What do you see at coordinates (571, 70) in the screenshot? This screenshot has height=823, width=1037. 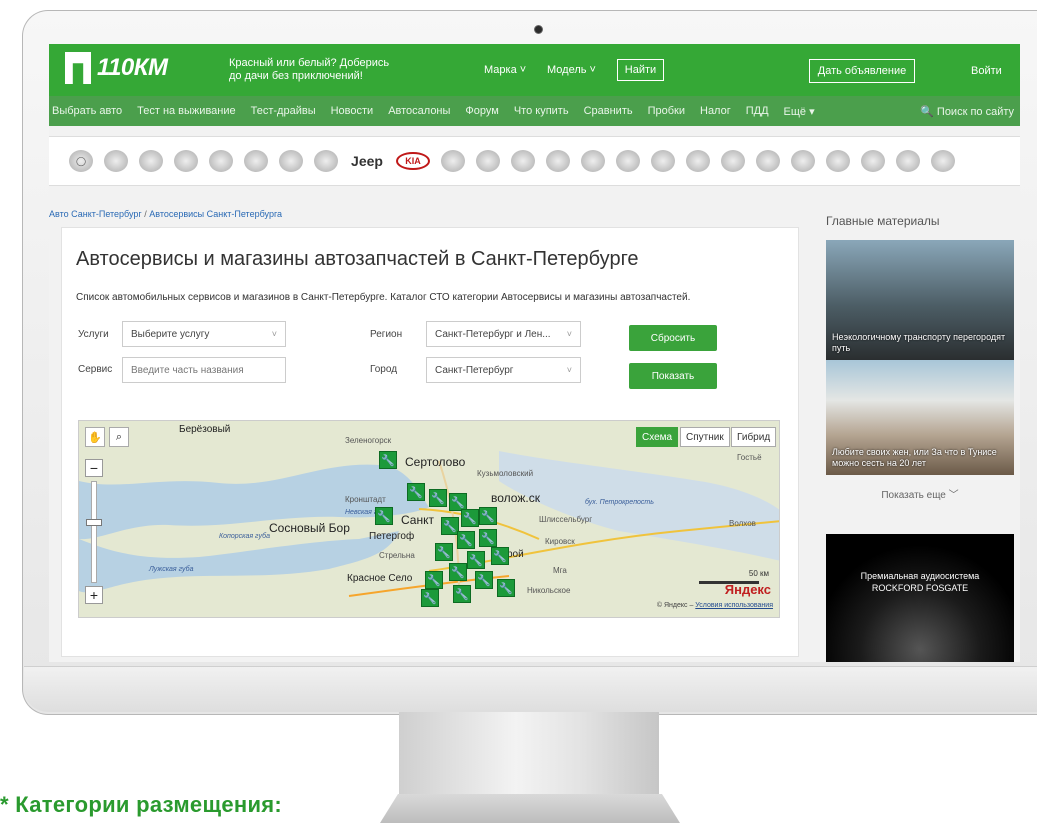 I see `model-select: Модель ˅` at bounding box center [571, 70].